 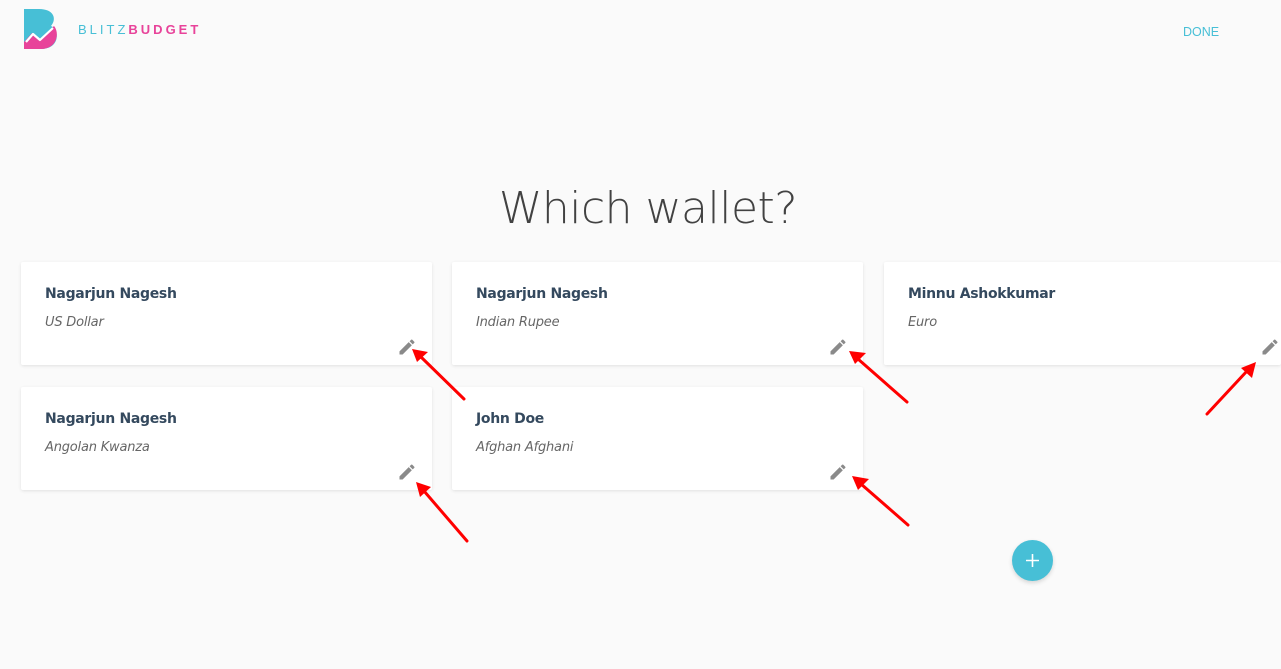 I want to click on logo-wordmark: BLITZBUDGET, so click(x=139, y=29).